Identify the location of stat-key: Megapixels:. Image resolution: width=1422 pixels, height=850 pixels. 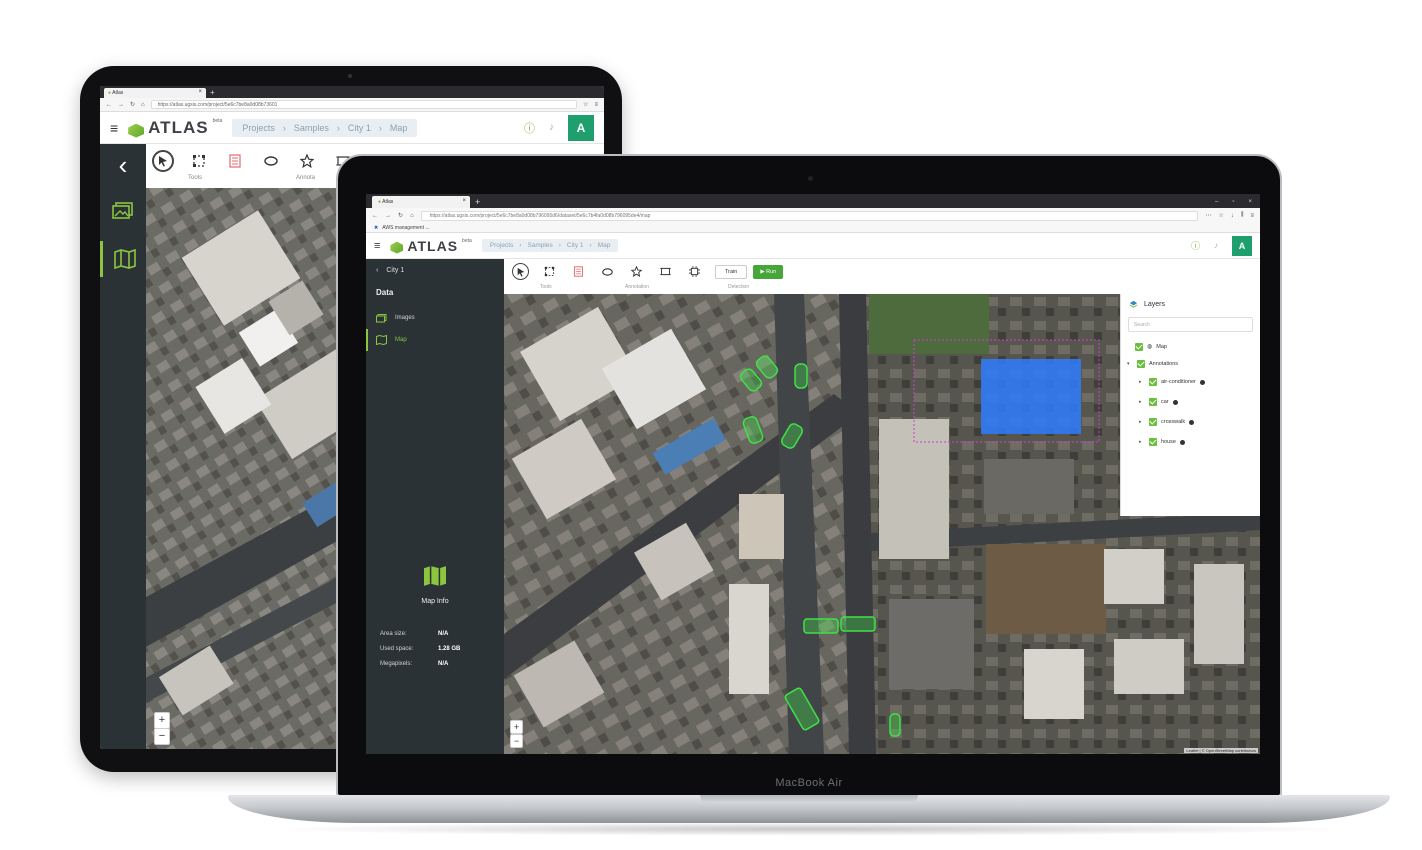
(396, 664).